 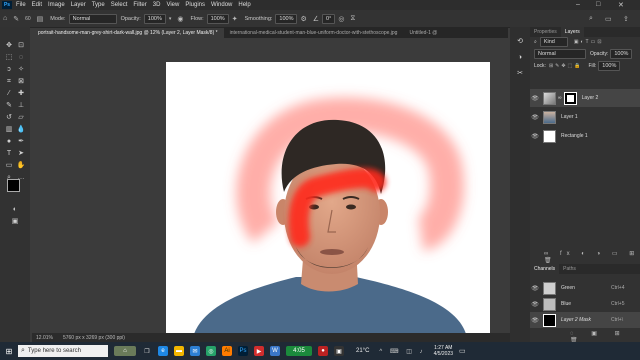 What do you see at coordinates (9, 117) in the screenshot?
I see `history-brush-icon: ↺` at bounding box center [9, 117].